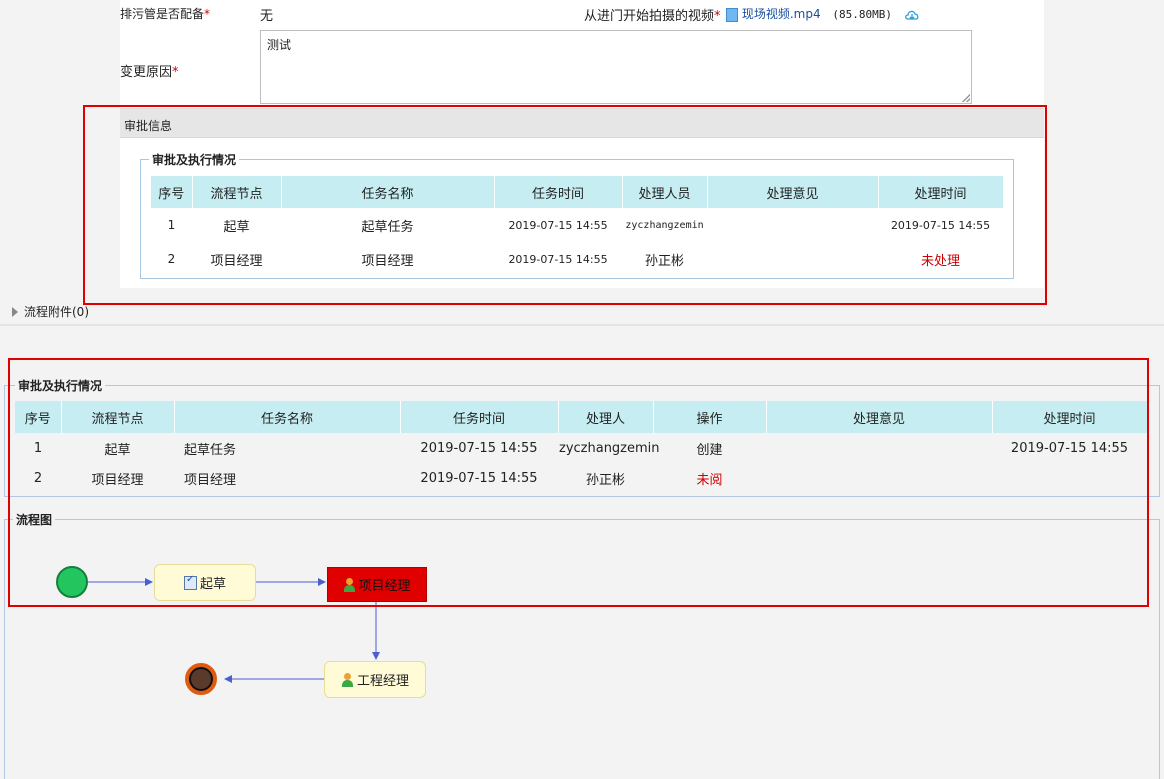 This screenshot has height=779, width=1164. I want to click on user-icon, so click(347, 679).